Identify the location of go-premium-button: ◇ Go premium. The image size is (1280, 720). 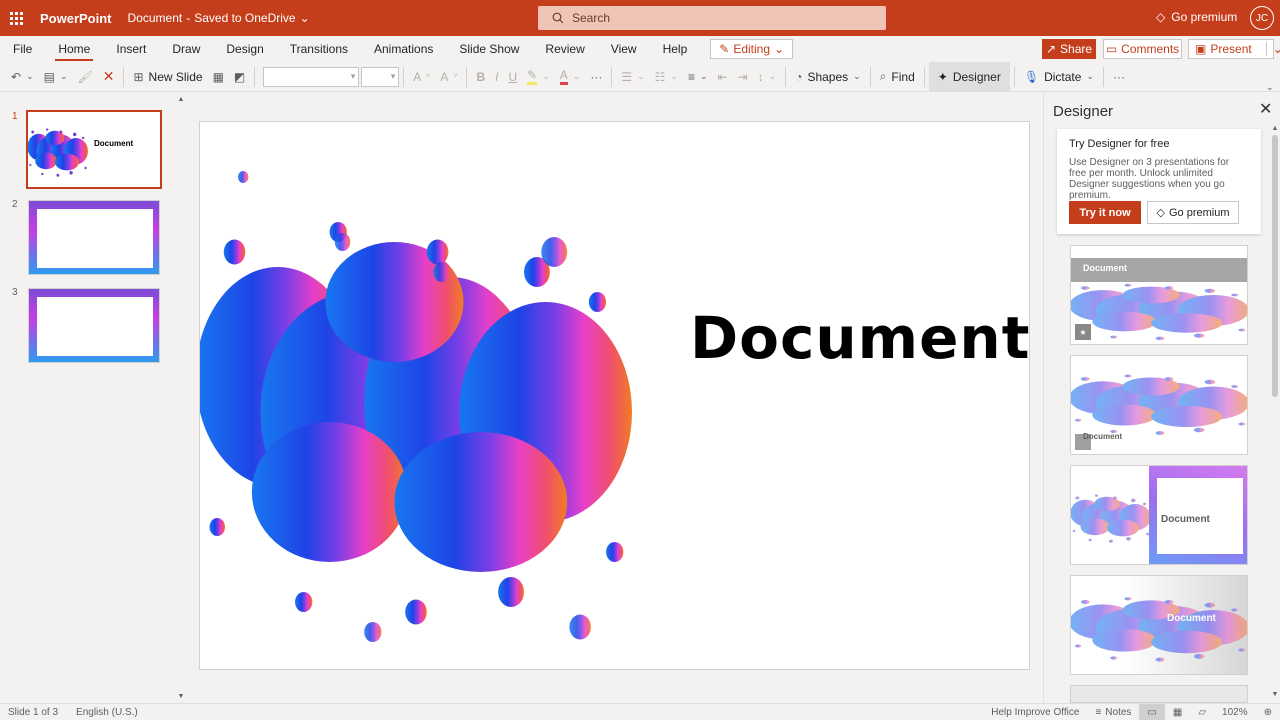
(1193, 212).